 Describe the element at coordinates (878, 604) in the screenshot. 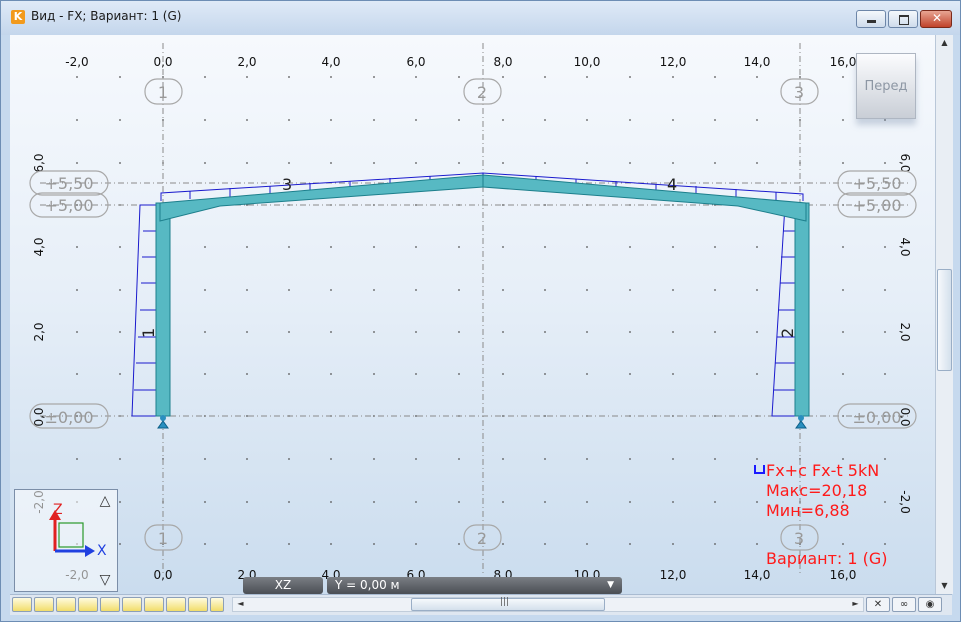

I see `hide-elements-icon: ✕` at that location.